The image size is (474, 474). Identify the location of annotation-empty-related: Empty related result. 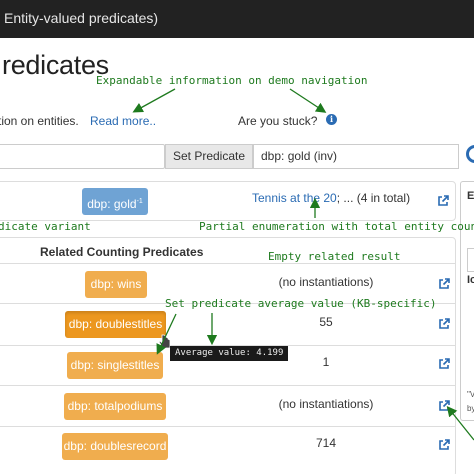
(334, 256).